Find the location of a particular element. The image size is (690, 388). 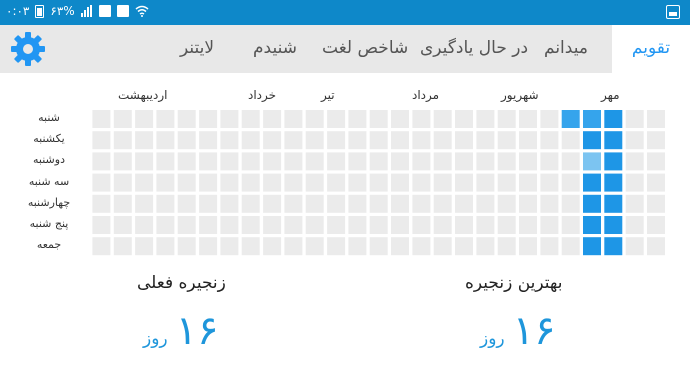

best-streak-number: ۱۶ is located at coordinates (534, 331).